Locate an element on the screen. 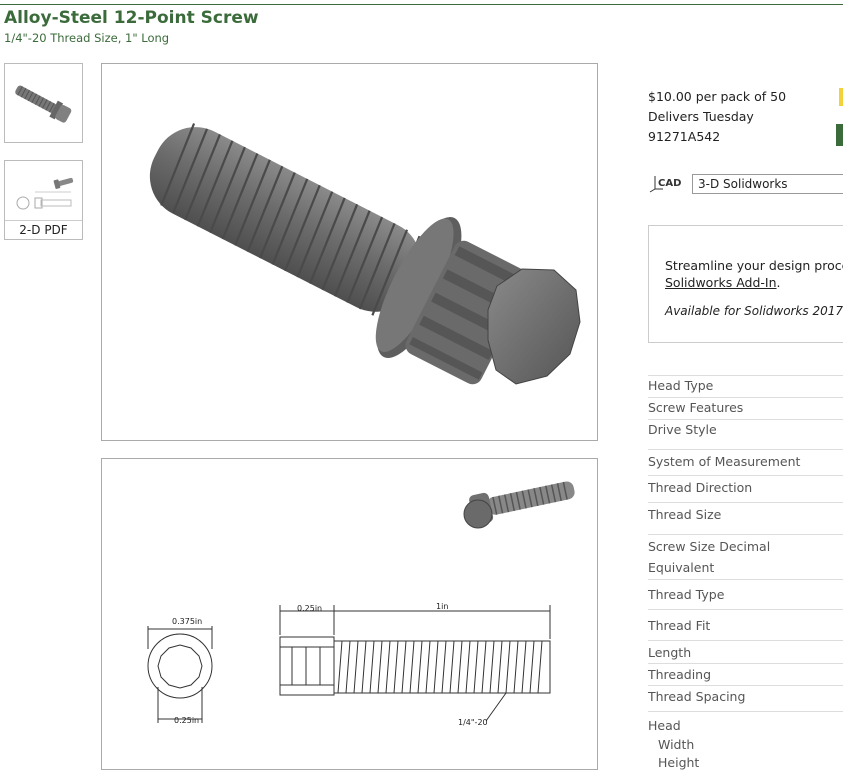  spec-thread-direction: Thread Direction is located at coordinates (700, 487).